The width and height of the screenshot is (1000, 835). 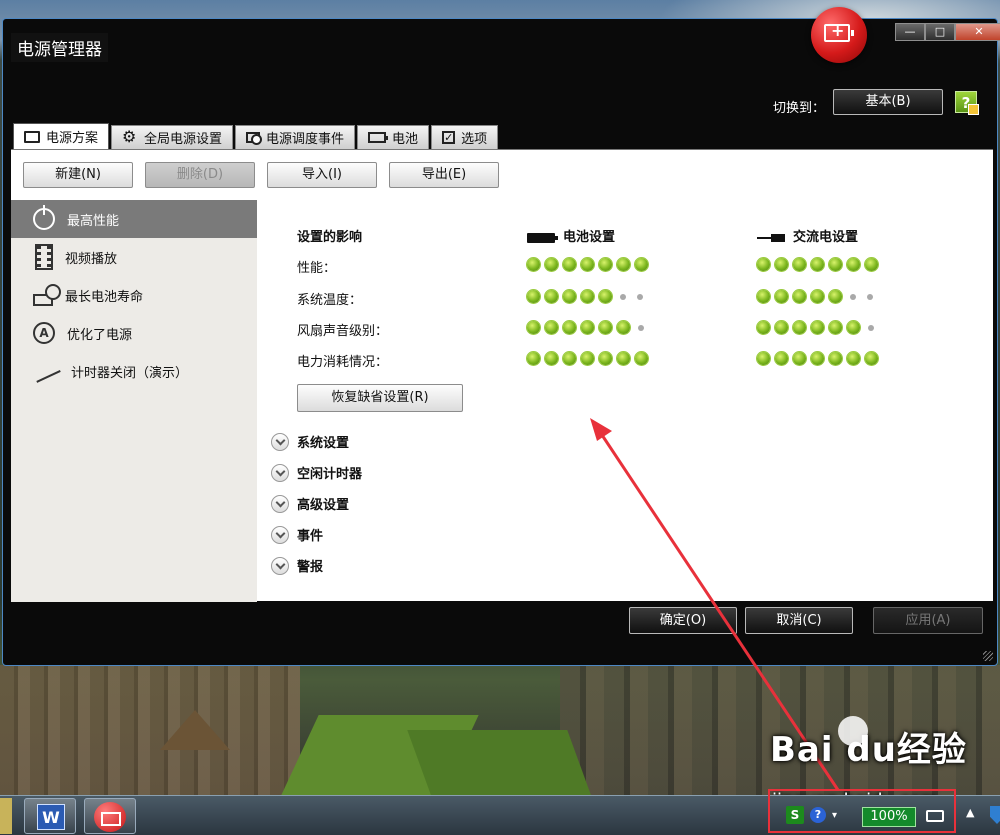 What do you see at coordinates (826, 237) in the screenshot?
I see `ac-settings-label: 交流电设置` at bounding box center [826, 237].